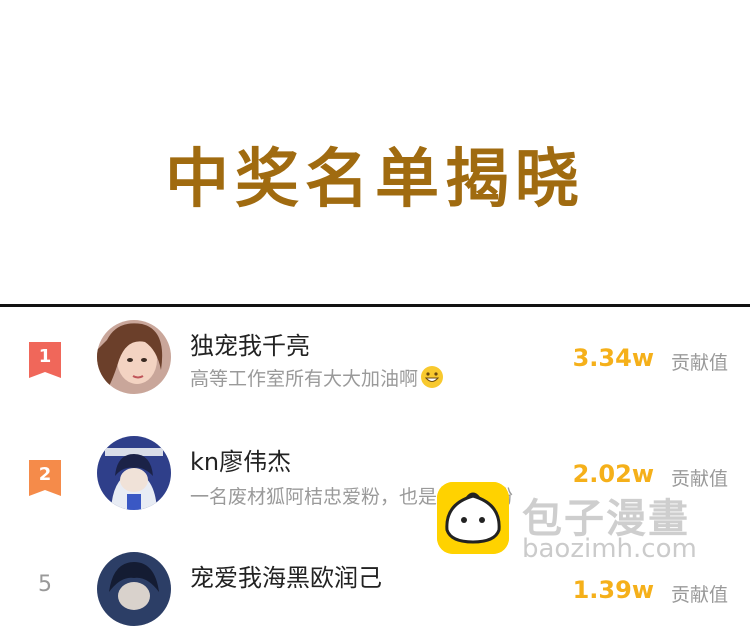 Image resolution: width=750 pixels, height=644 pixels. I want to click on rank-badge: 1, so click(45, 360).